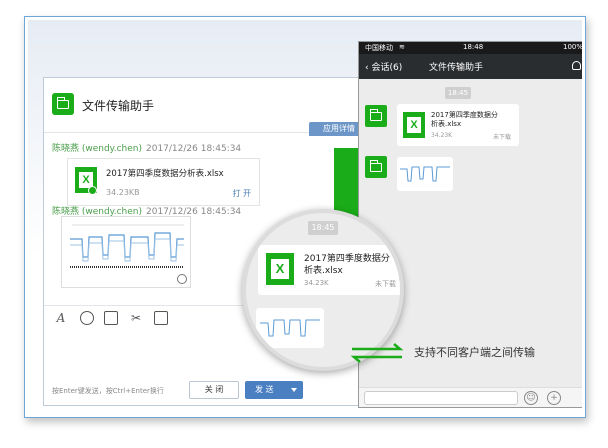 Image resolution: width=608 pixels, height=448 pixels. I want to click on file-transfer-icon, so click(63, 104).